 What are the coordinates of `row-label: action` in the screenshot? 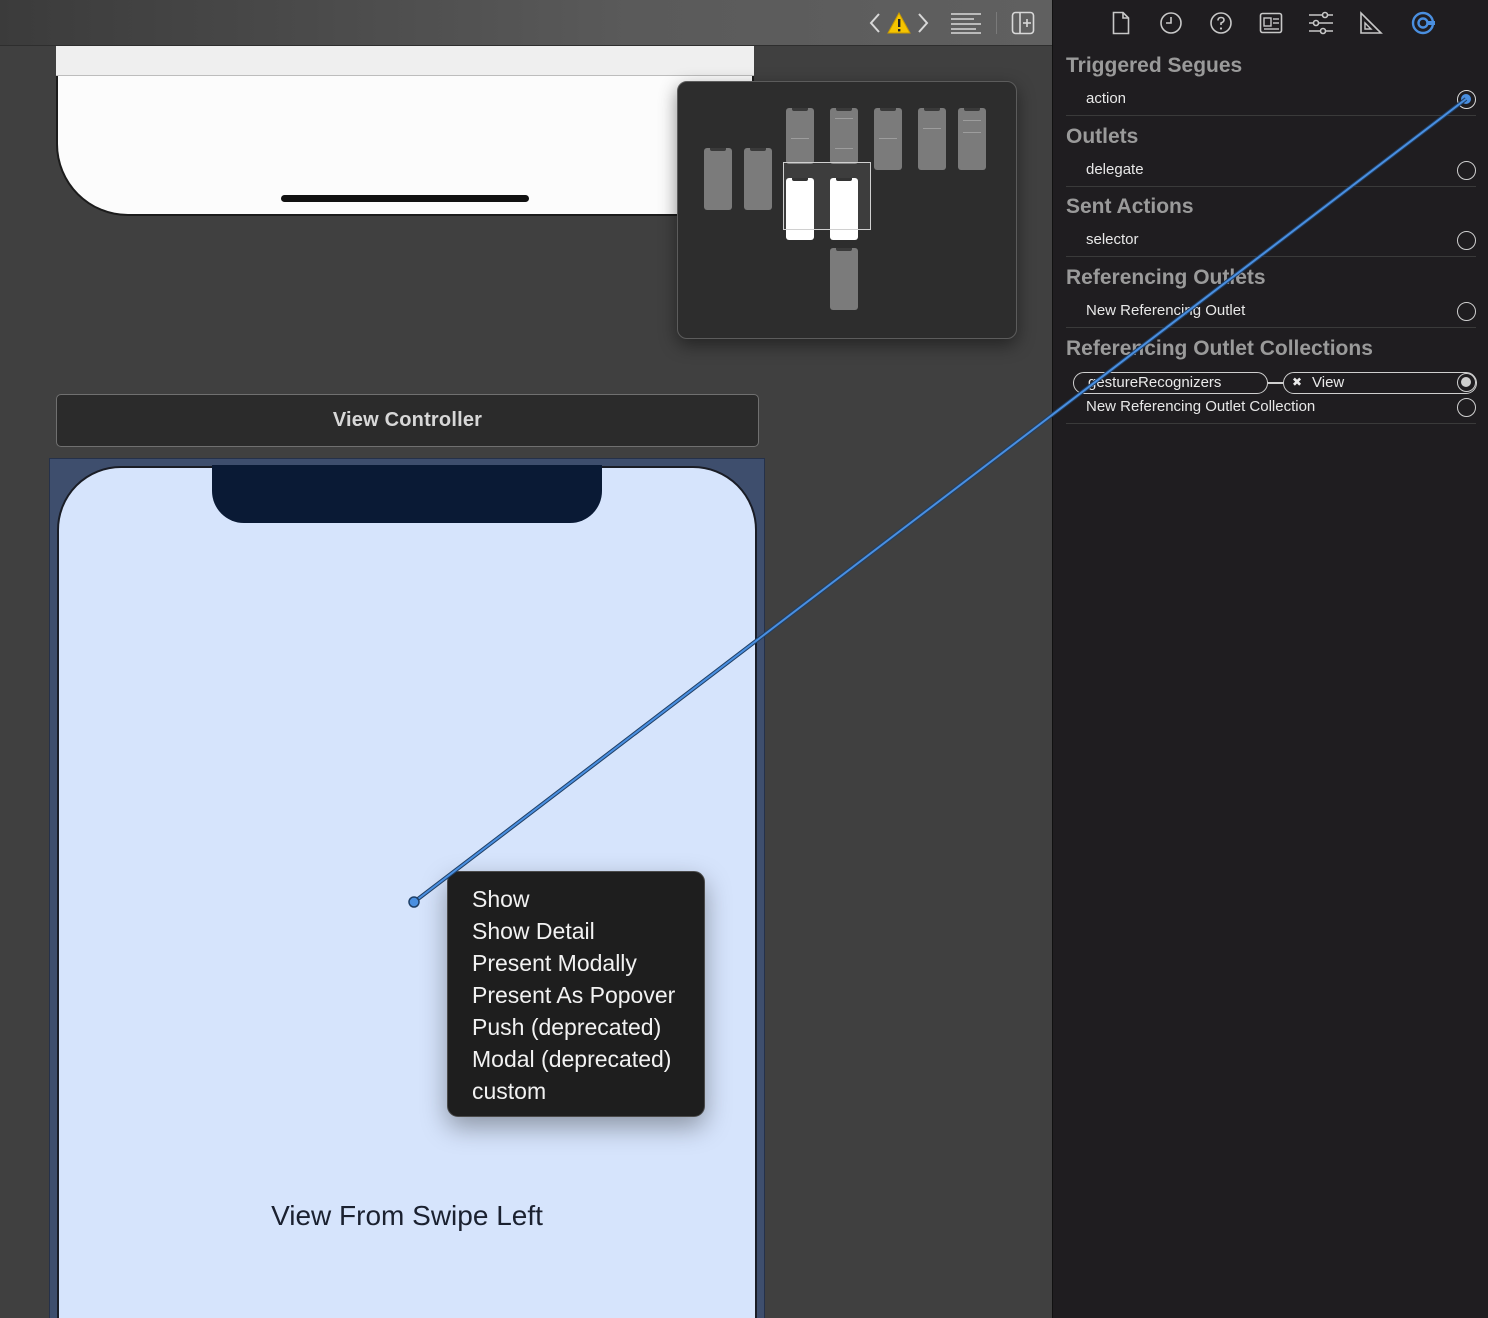 It's located at (1106, 98).